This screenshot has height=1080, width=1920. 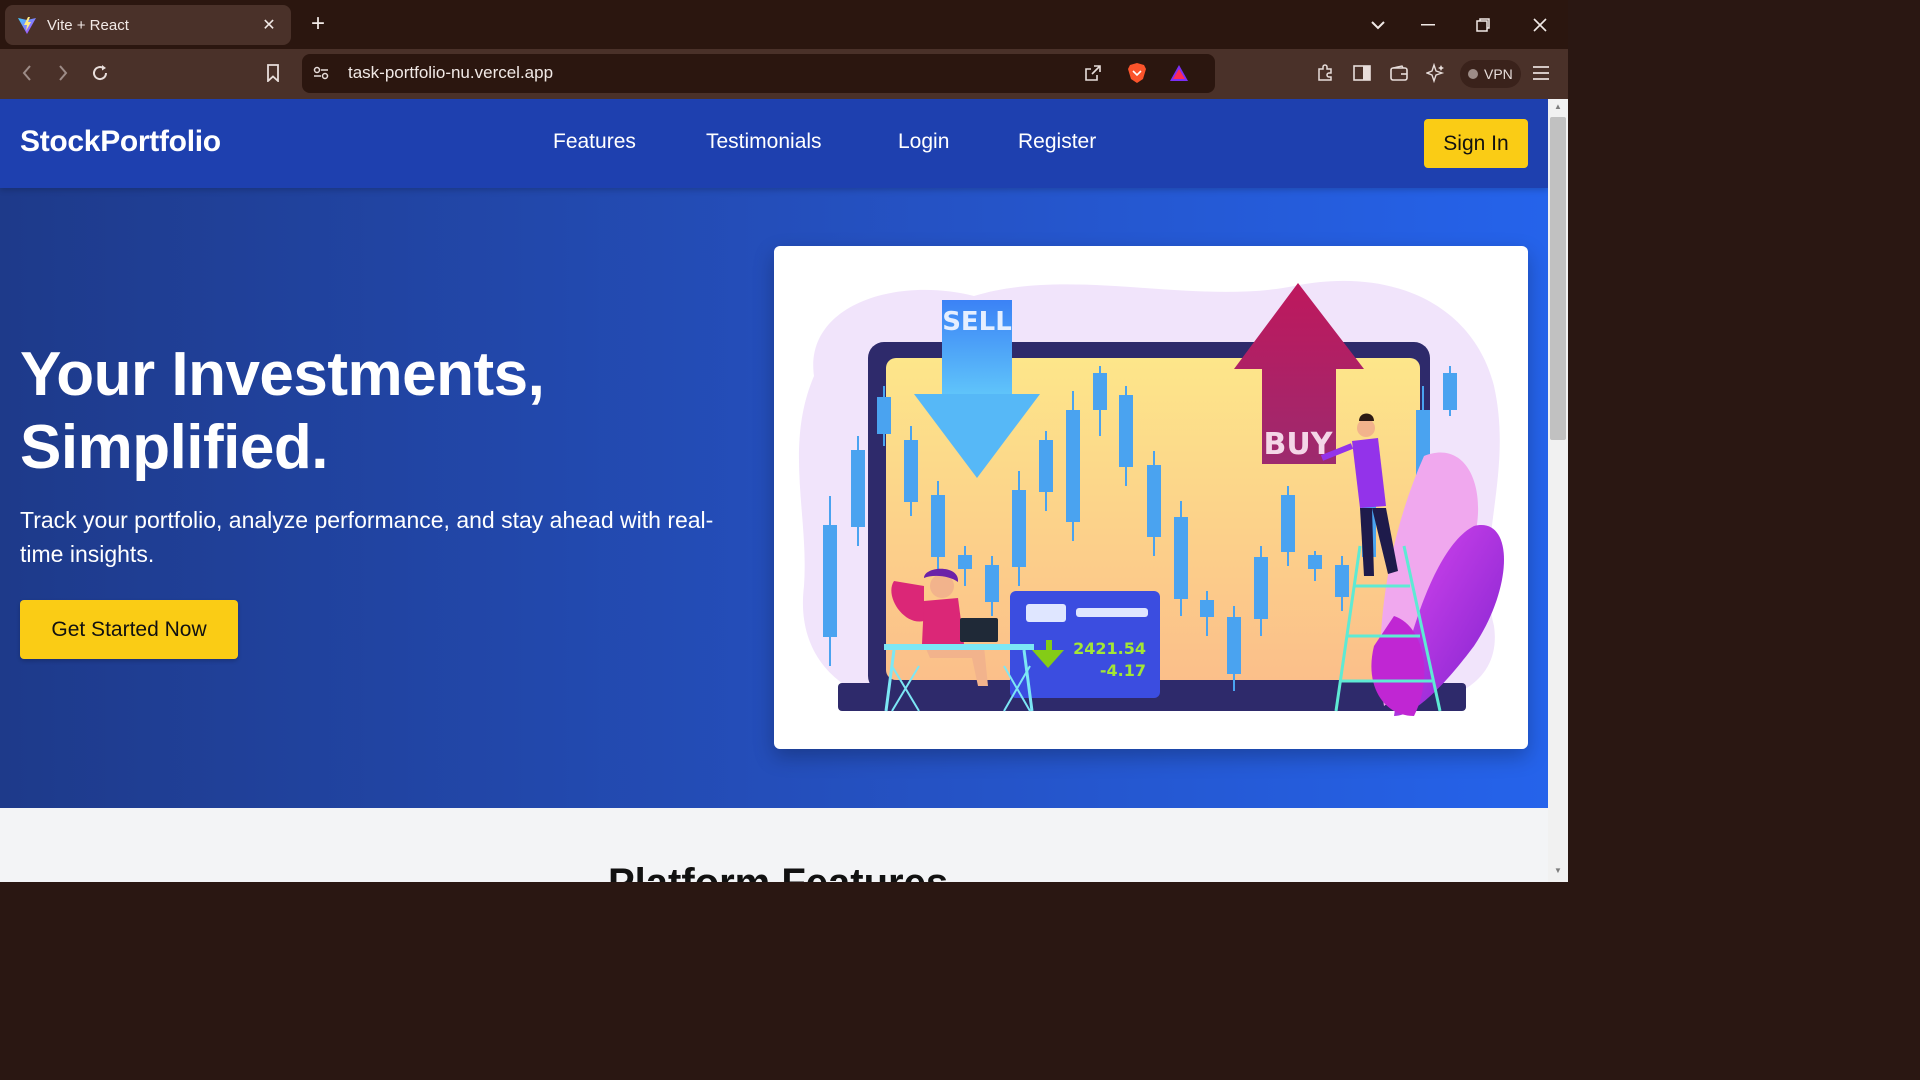 I want to click on wallet-icon, so click(x=1399, y=73).